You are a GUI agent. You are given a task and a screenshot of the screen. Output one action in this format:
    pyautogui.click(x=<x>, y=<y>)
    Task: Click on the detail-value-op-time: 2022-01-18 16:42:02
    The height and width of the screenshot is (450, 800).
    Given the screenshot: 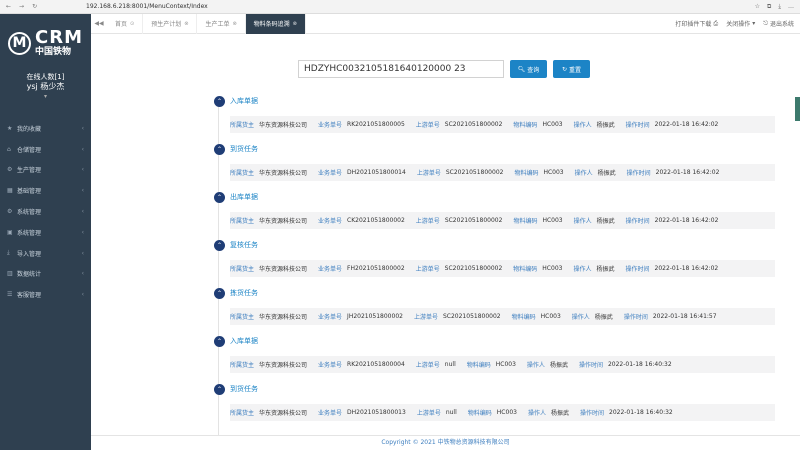 What is the action you would take?
    pyautogui.click(x=687, y=172)
    